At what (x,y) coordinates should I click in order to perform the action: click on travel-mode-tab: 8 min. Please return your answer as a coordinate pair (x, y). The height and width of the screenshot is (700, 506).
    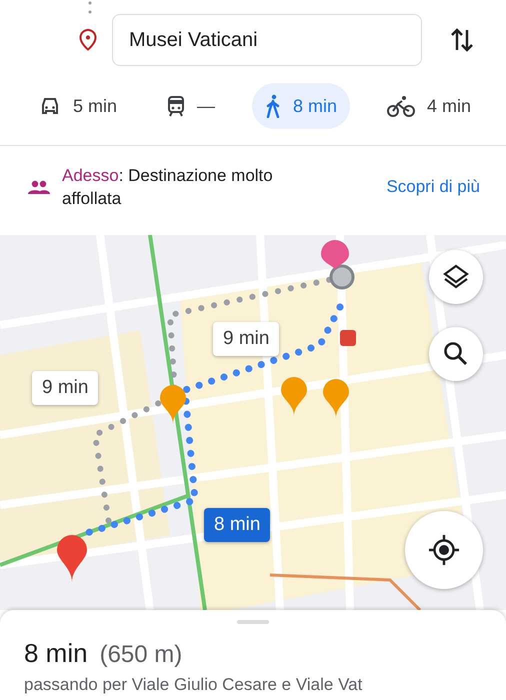
    Looking at the image, I should click on (301, 106).